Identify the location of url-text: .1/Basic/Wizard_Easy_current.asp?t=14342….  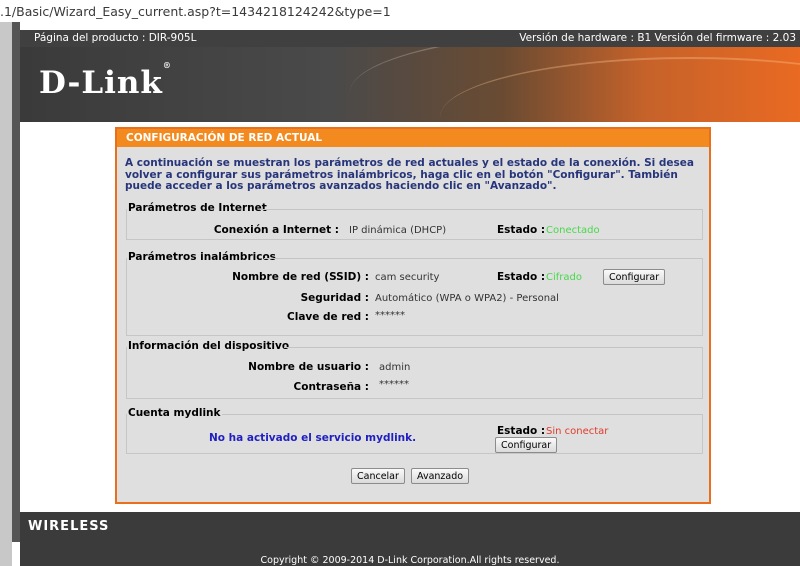
(195, 11).